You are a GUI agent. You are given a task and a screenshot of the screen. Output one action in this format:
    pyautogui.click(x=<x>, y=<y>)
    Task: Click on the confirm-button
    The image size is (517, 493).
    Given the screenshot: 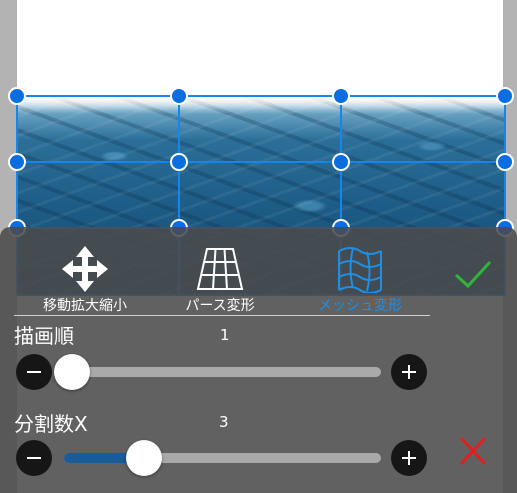 What is the action you would take?
    pyautogui.click(x=473, y=275)
    